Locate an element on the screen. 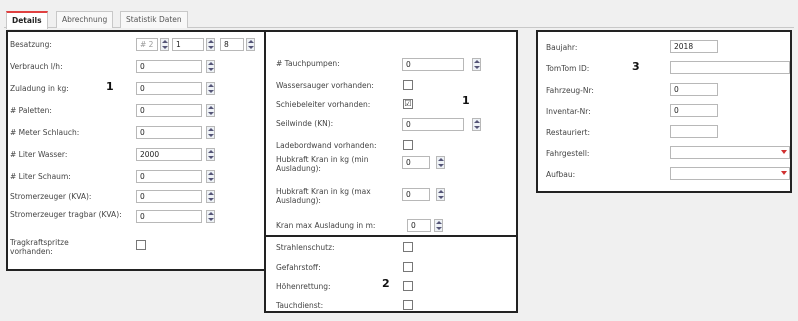 This screenshot has width=798, height=321. kran-max-spinner is located at coordinates (438, 225).